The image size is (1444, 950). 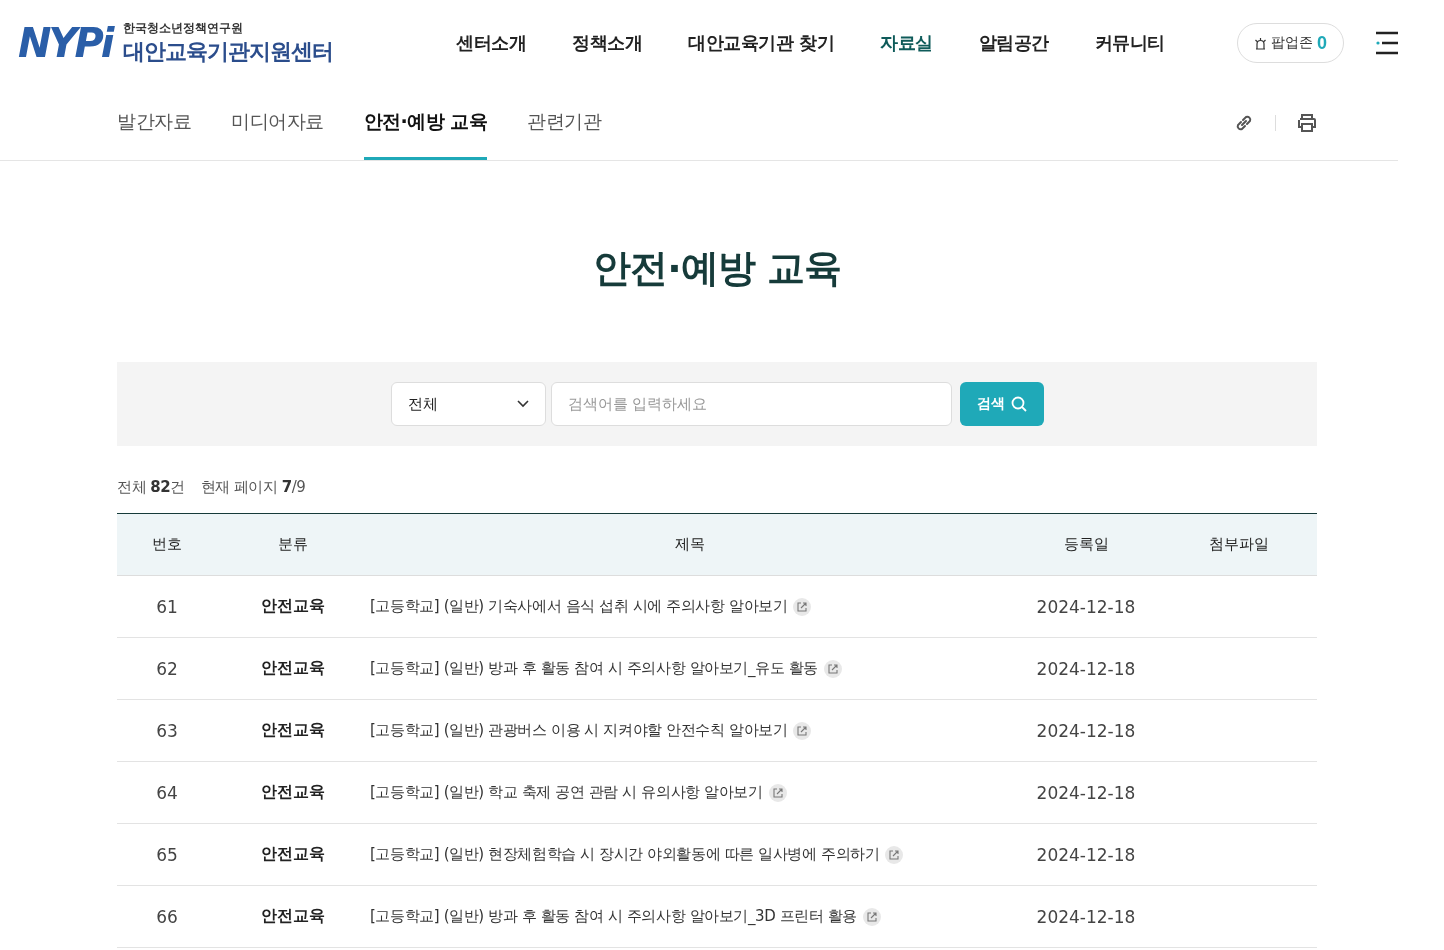 I want to click on sub-tab: 미디어자료, so click(x=277, y=123).